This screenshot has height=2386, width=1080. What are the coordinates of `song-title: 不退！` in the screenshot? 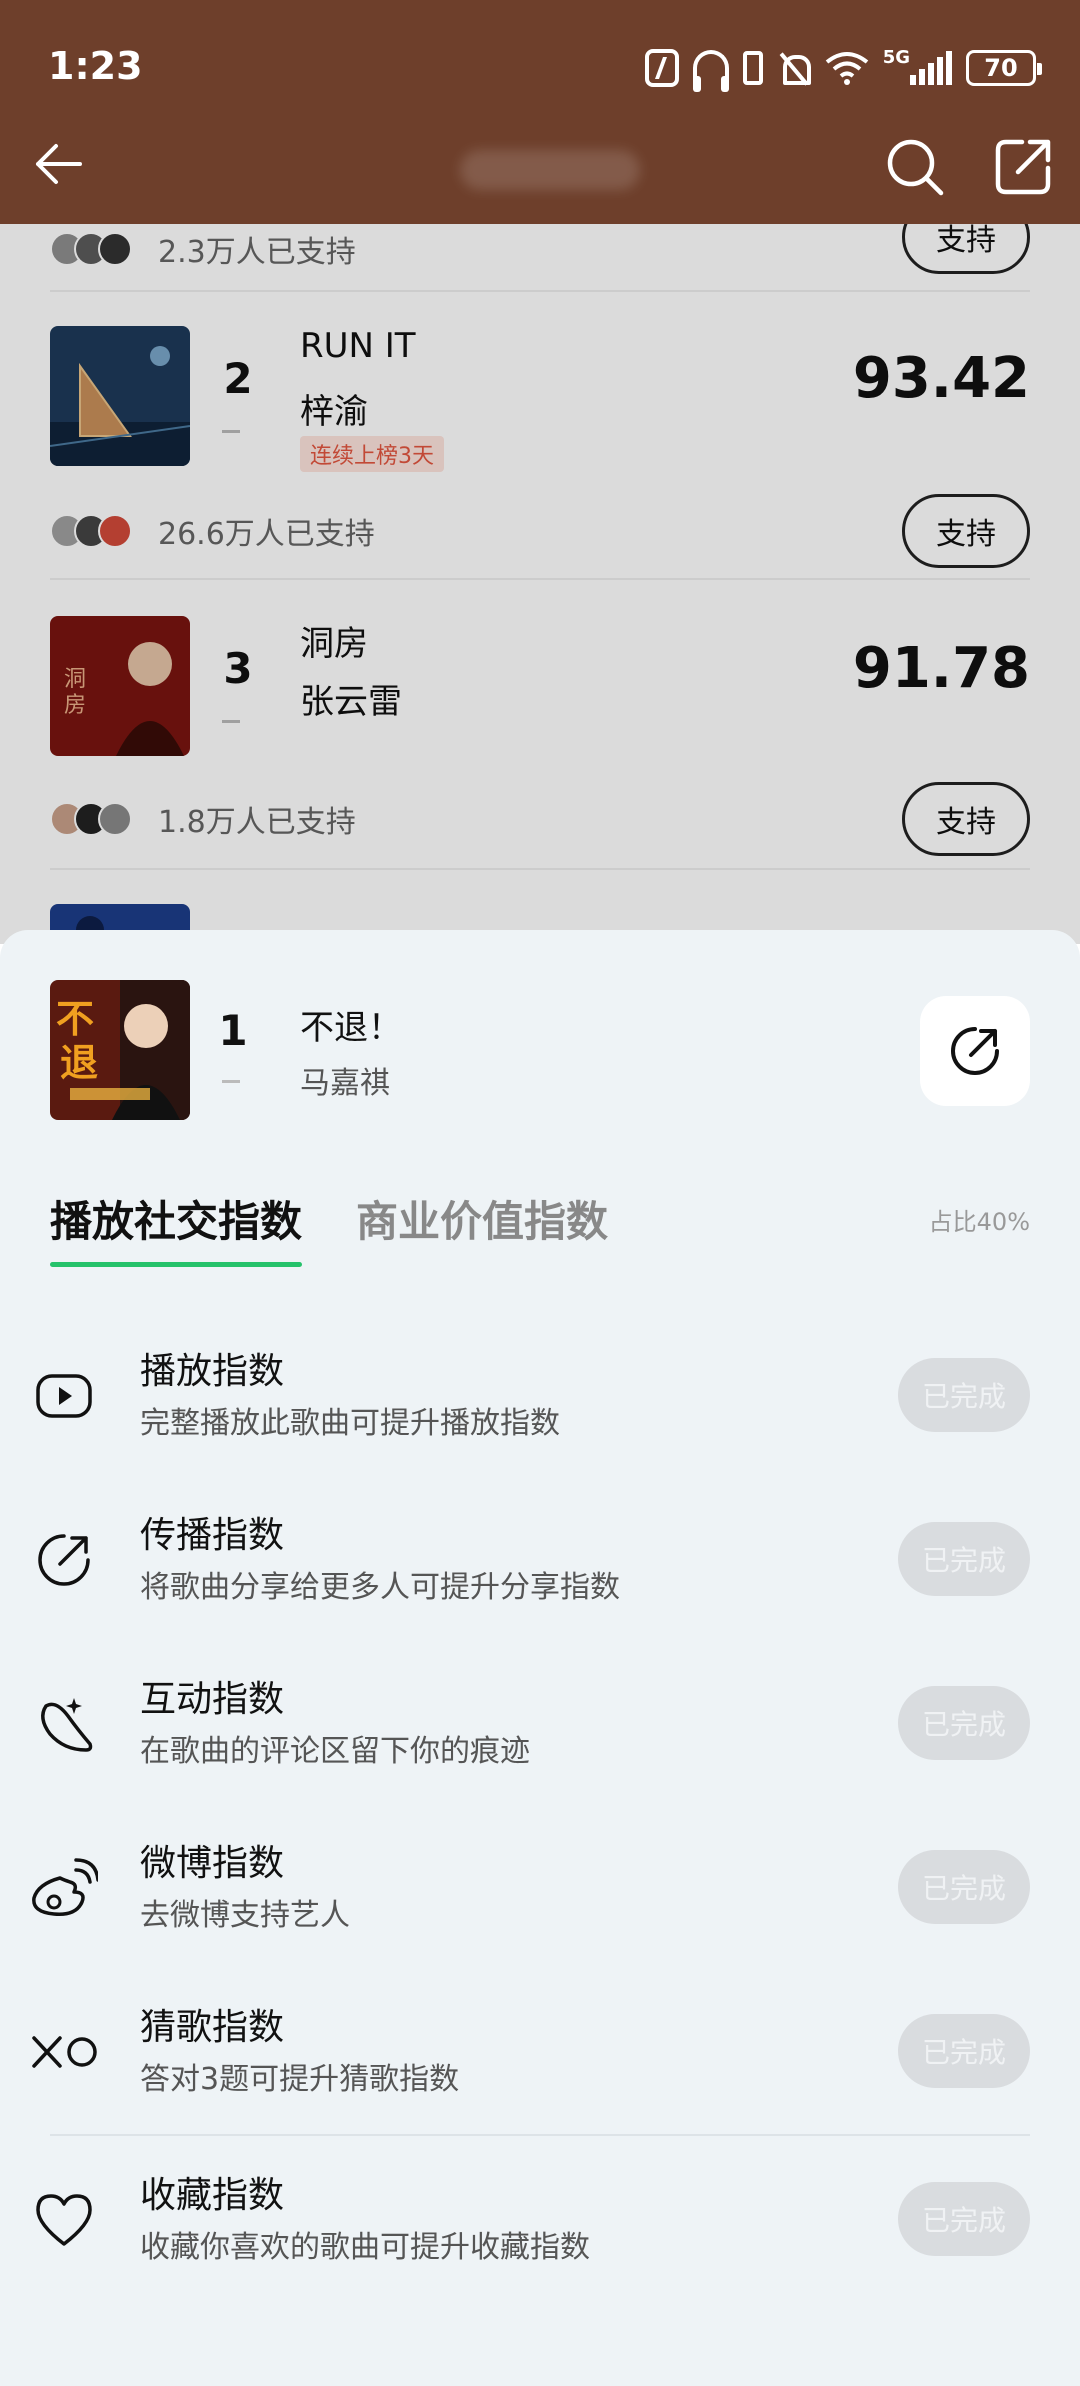 It's located at (351, 1028).